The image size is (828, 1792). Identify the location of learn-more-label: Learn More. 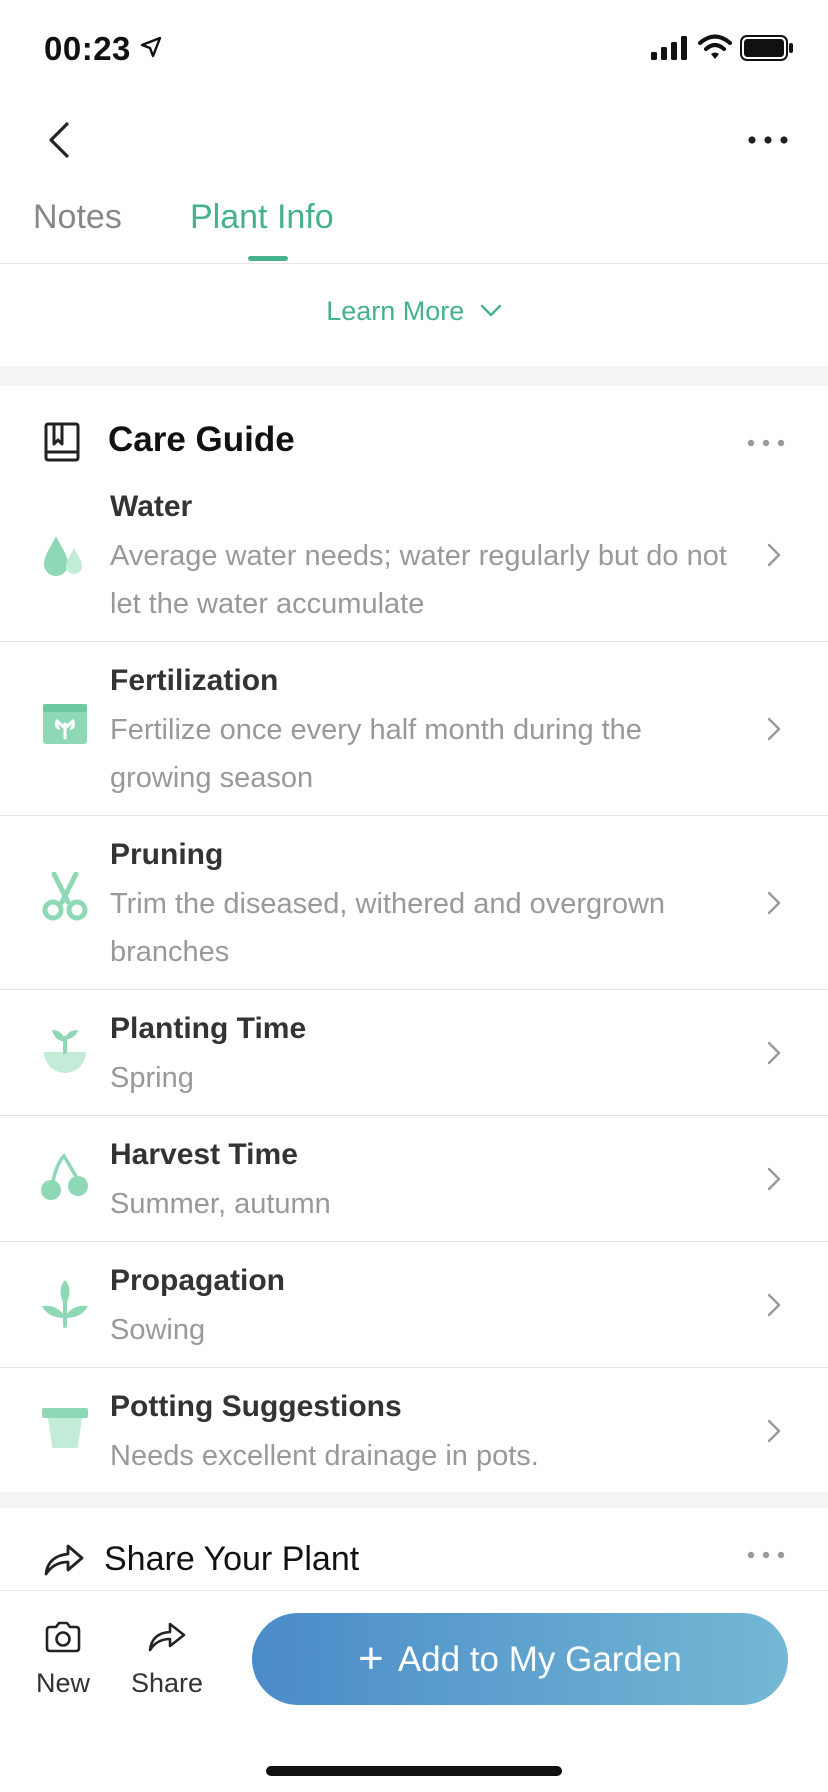
(395, 311).